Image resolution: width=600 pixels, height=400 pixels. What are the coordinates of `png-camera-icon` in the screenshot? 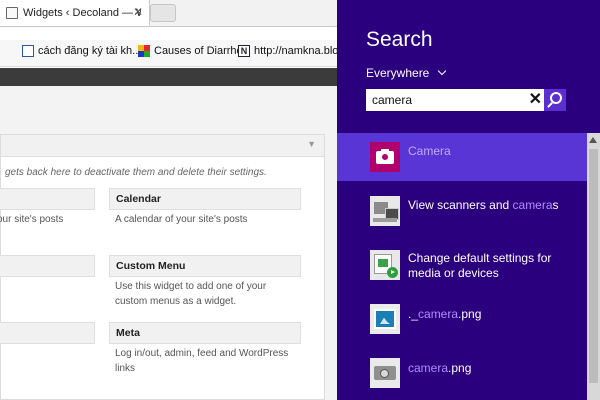 It's located at (385, 373).